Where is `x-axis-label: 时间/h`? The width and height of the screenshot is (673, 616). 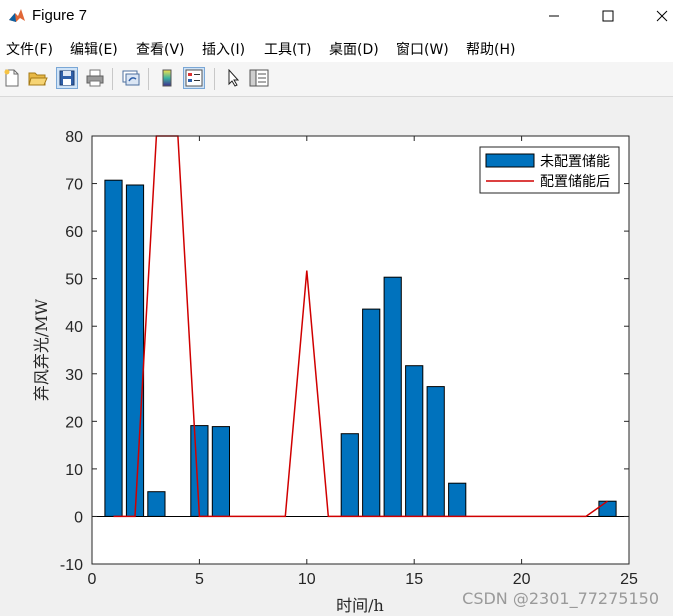 x-axis-label: 时间/h is located at coordinates (360, 605).